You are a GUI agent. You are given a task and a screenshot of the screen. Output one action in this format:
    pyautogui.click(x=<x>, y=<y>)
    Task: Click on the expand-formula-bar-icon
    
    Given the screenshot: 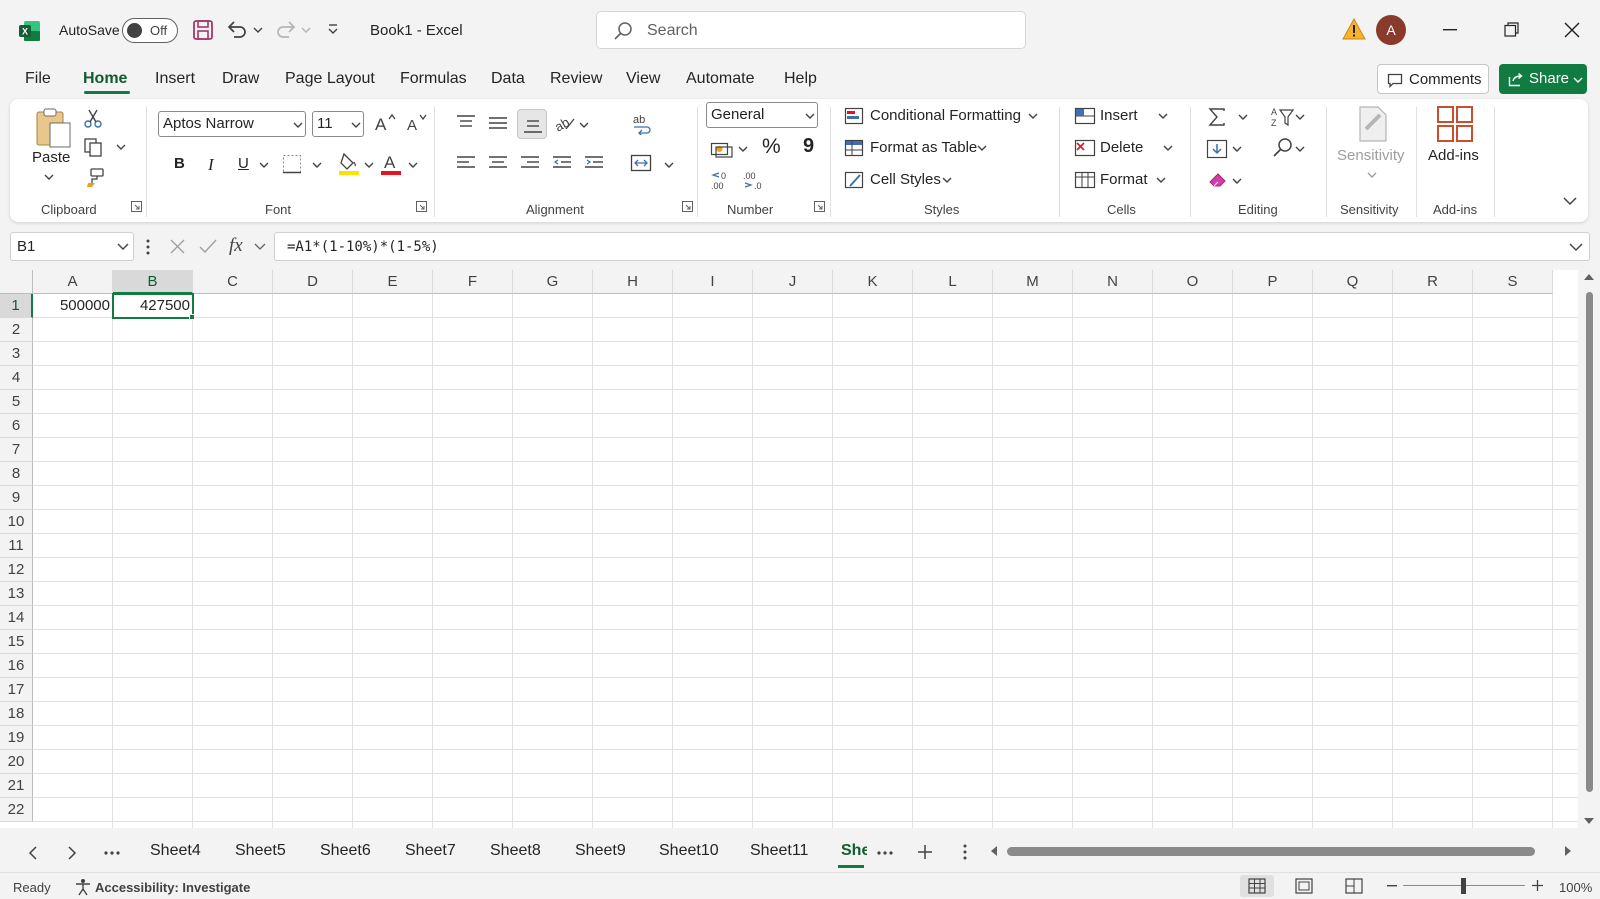 What is the action you would take?
    pyautogui.click(x=1576, y=247)
    